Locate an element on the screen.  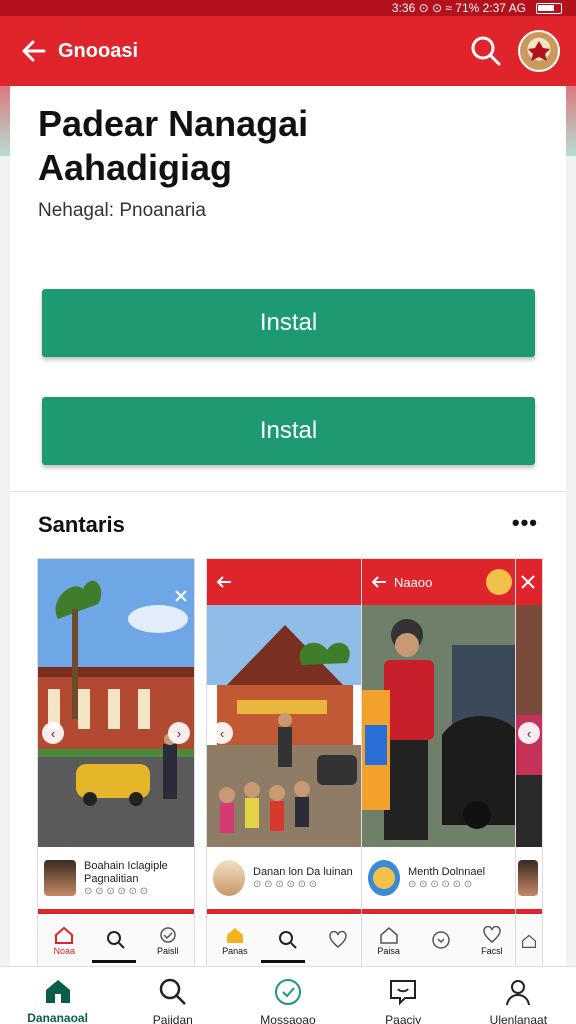
nav-item-profile: Ulenlanaat is located at coordinates (518, 1000).